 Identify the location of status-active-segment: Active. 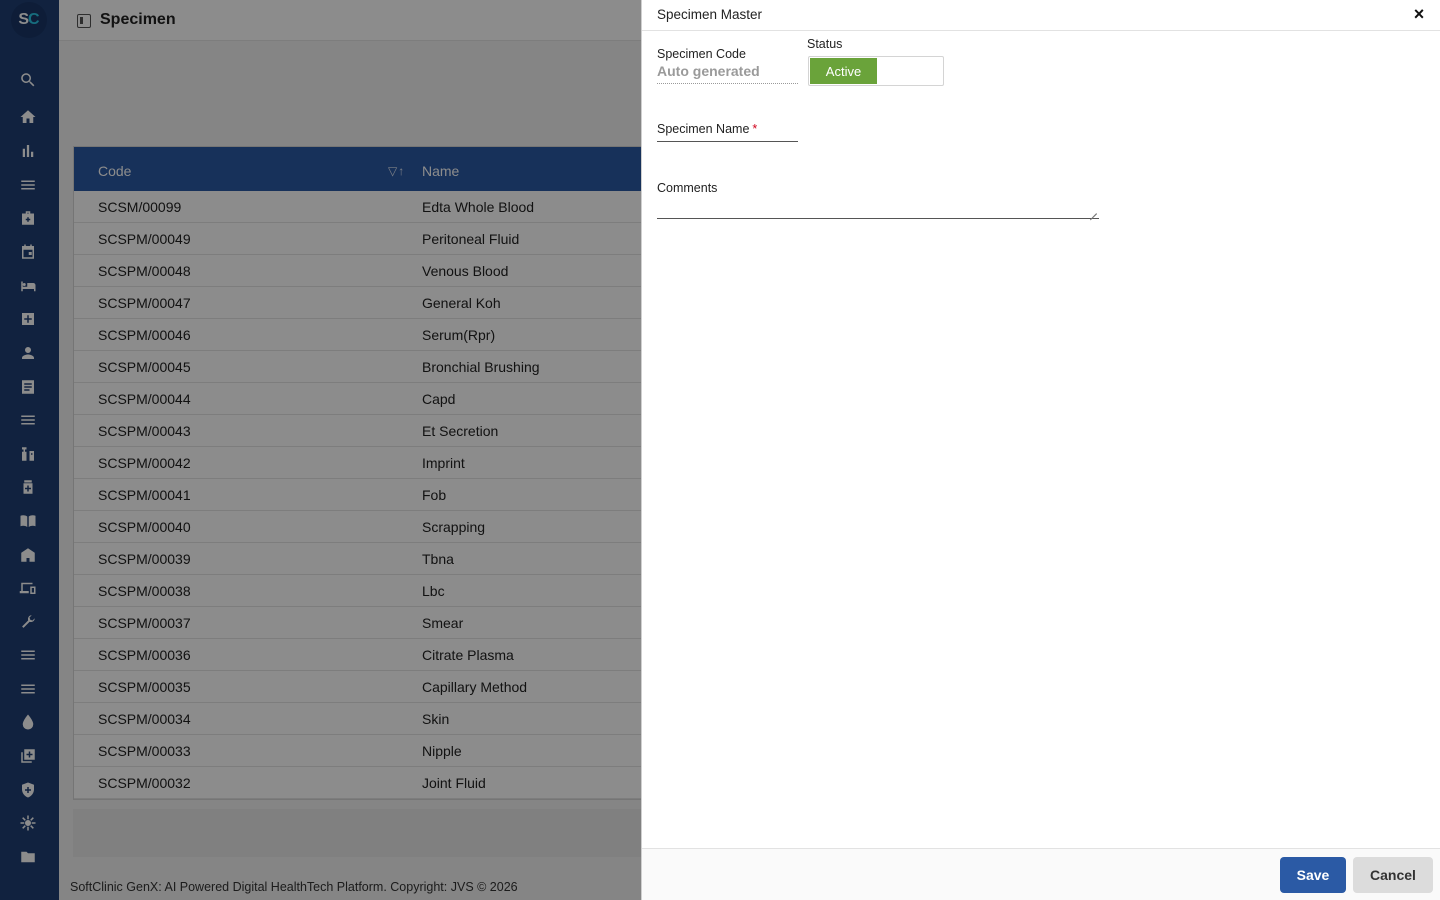
(843, 71).